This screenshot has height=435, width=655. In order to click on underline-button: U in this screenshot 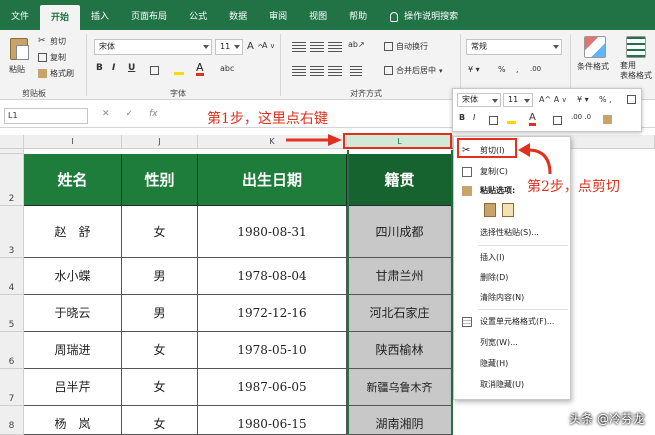, I will do `click(131, 68)`.